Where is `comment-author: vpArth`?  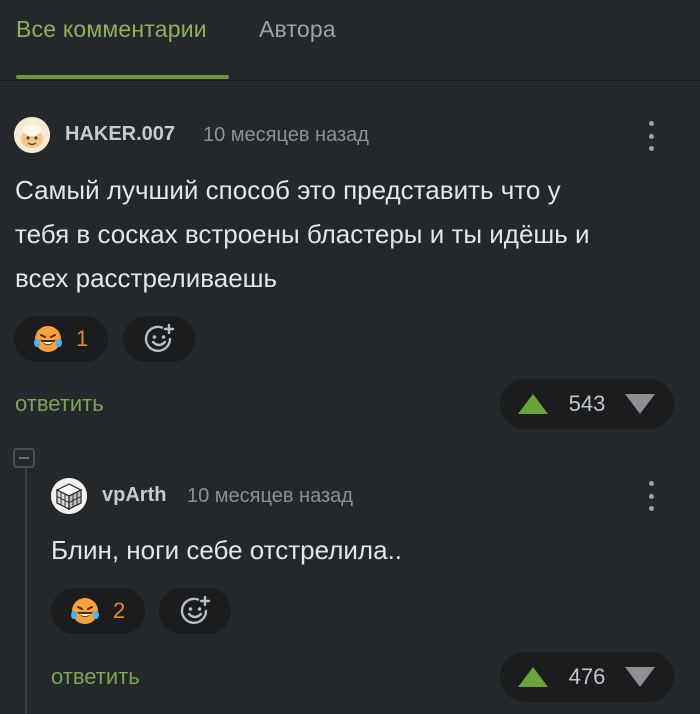 comment-author: vpArth is located at coordinates (134, 495).